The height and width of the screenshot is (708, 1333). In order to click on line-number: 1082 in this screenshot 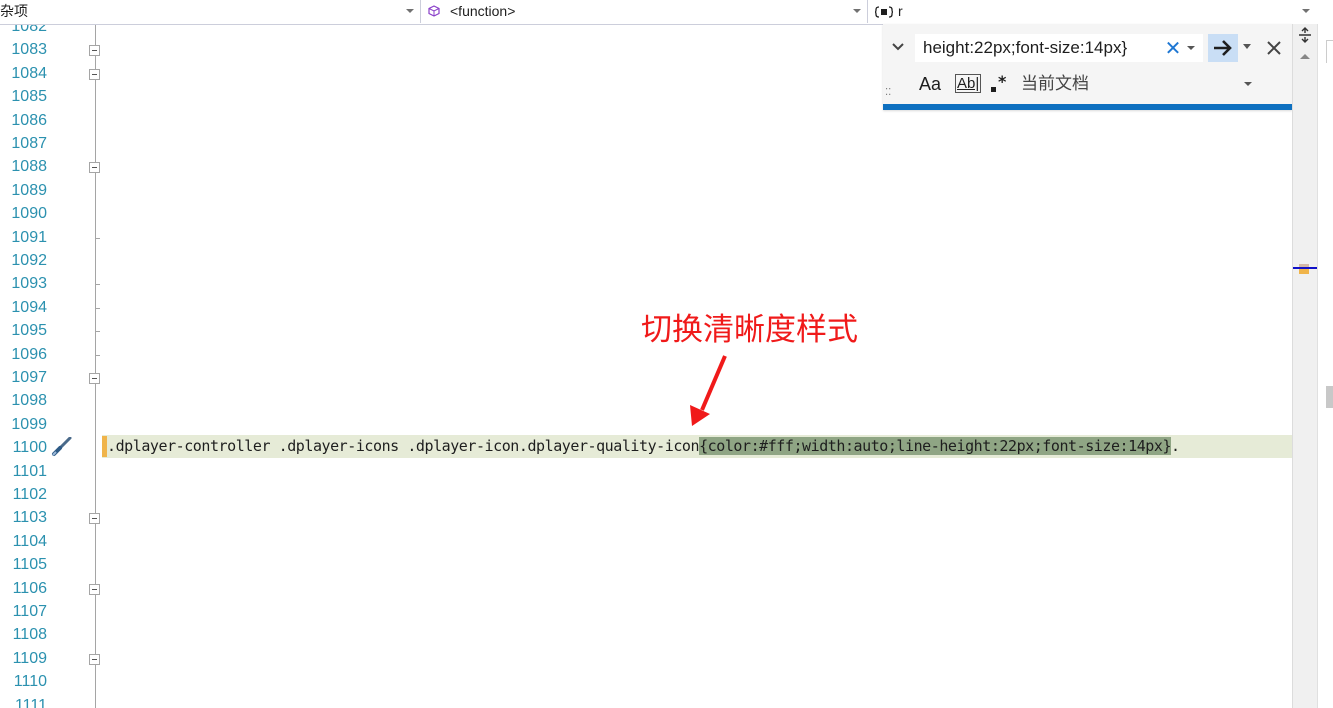, I will do `click(29, 30)`.